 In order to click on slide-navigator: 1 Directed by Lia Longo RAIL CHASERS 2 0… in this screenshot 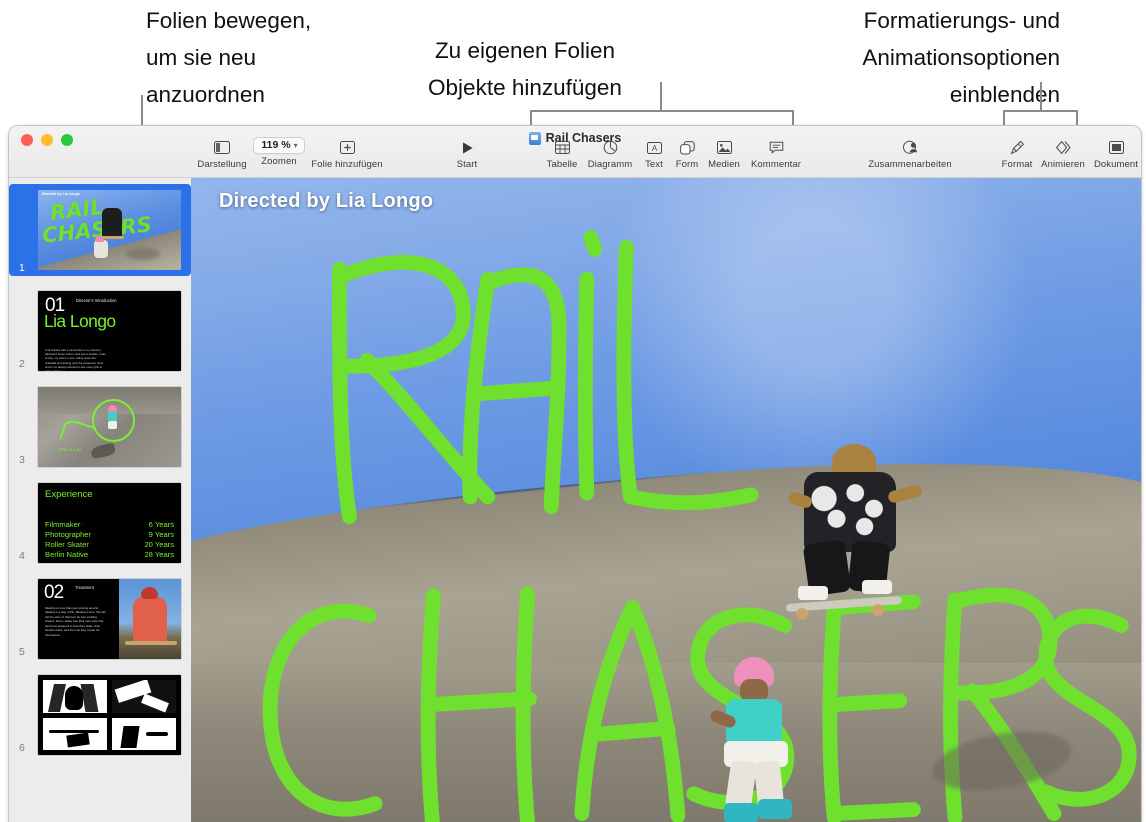, I will do `click(100, 500)`.